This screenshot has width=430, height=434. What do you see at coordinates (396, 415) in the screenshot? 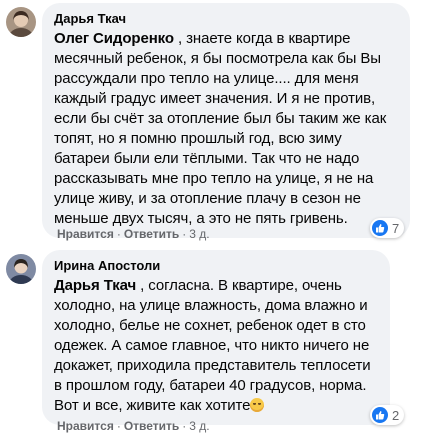
I see `reaction-count: 2` at bounding box center [396, 415].